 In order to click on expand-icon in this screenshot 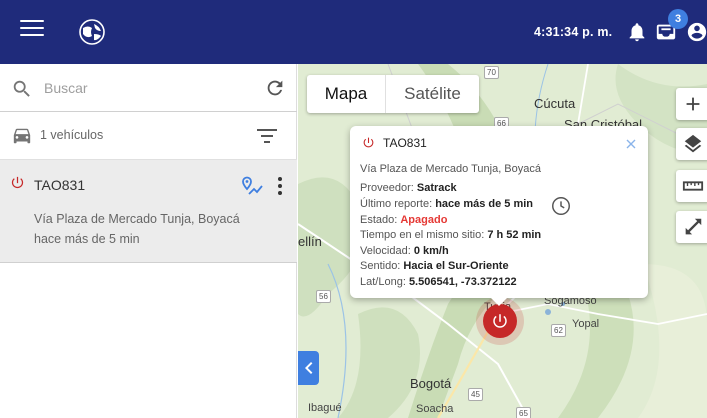, I will do `click(693, 226)`.